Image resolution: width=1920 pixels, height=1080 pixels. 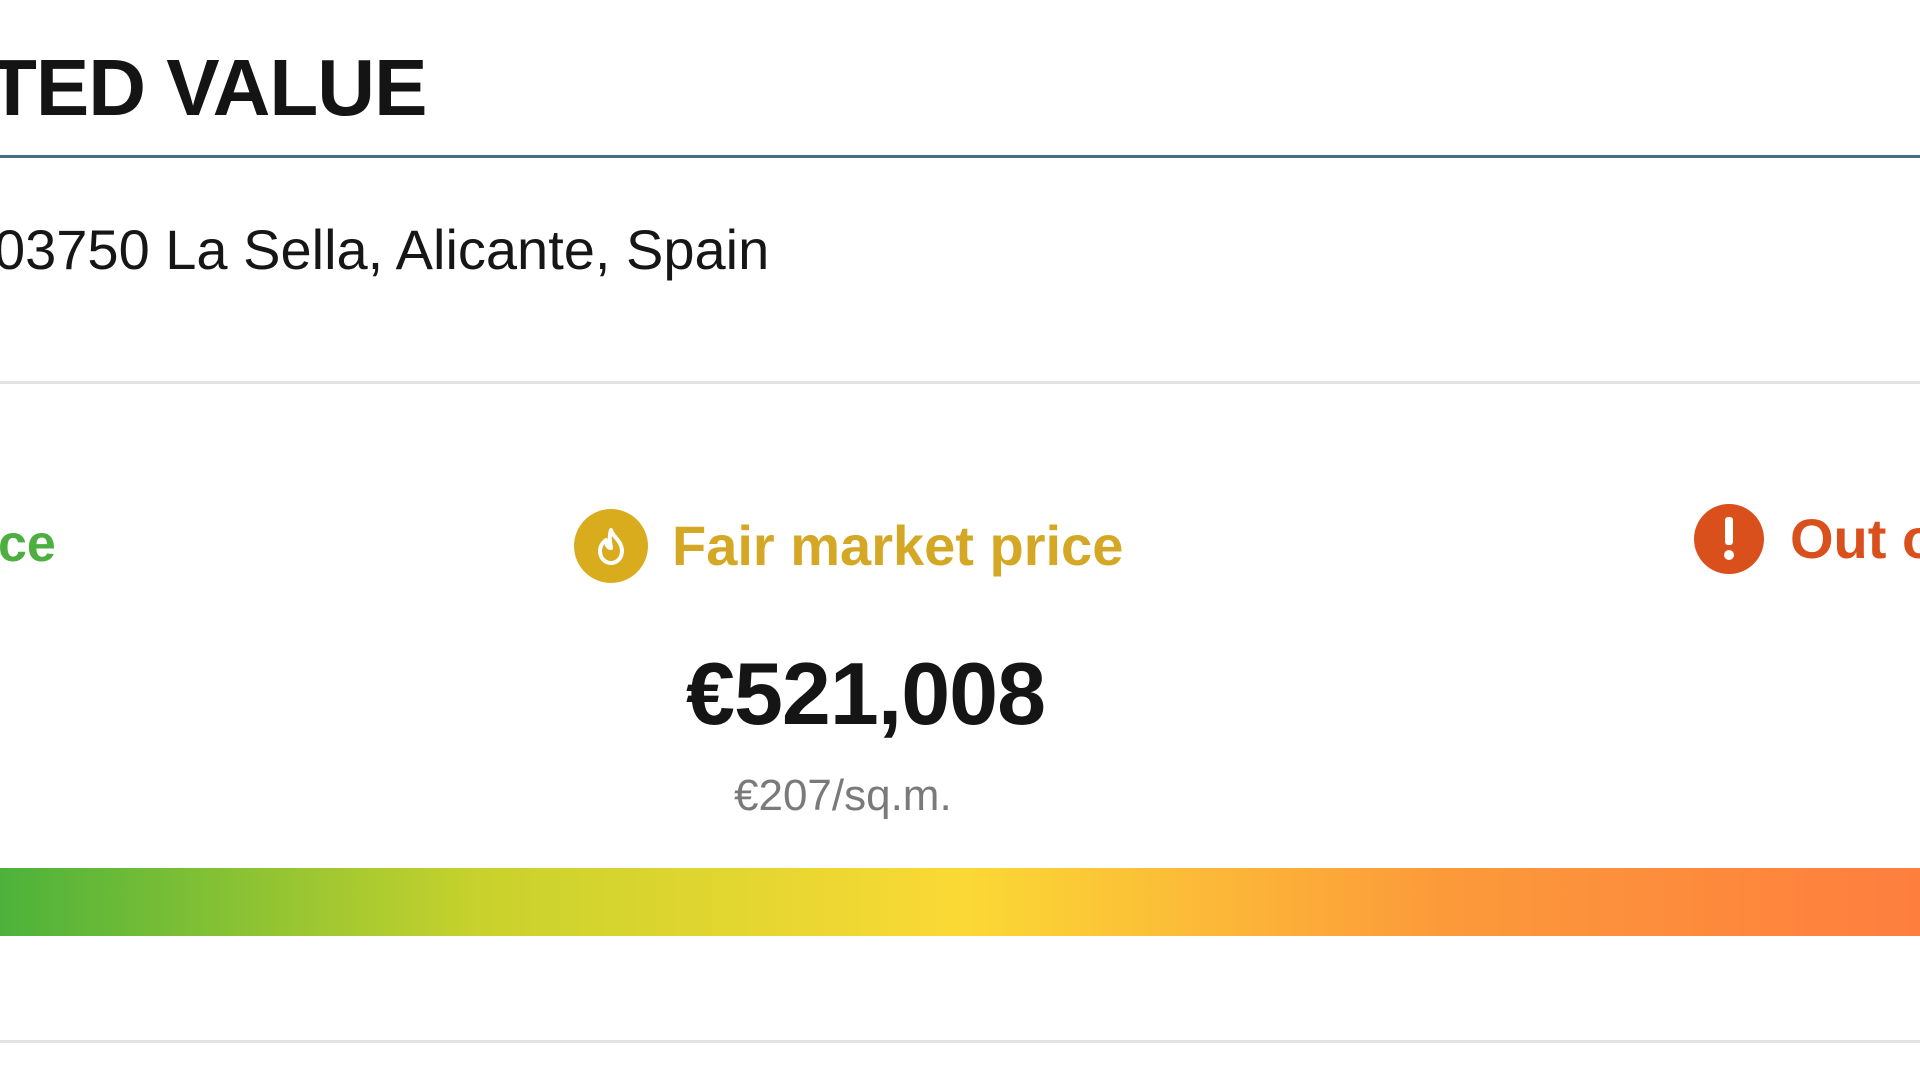 I want to click on price-per-square-meter: €207/sq.m., so click(x=843, y=795).